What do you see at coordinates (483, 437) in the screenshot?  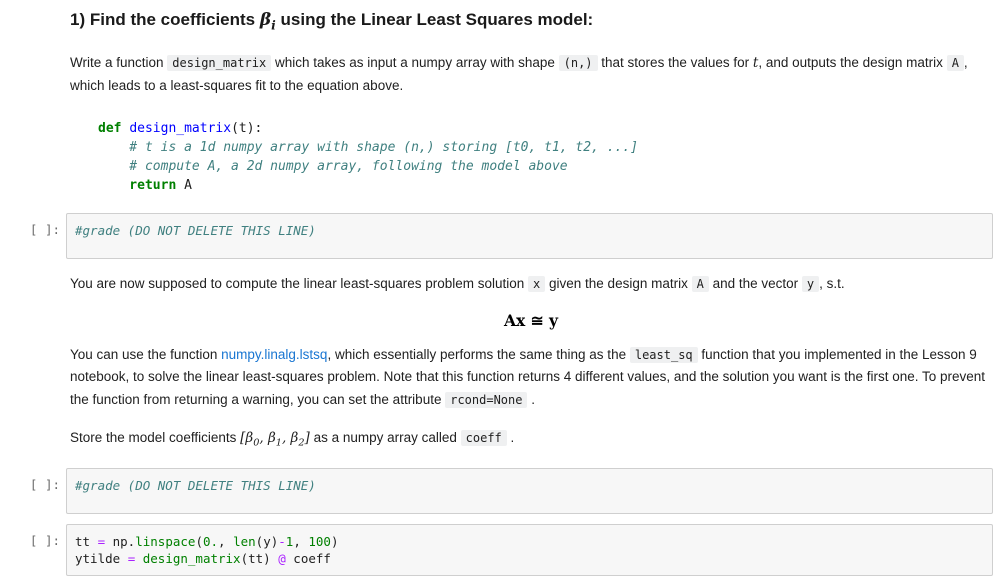 I see `inline-code-coeff: coeff` at bounding box center [483, 437].